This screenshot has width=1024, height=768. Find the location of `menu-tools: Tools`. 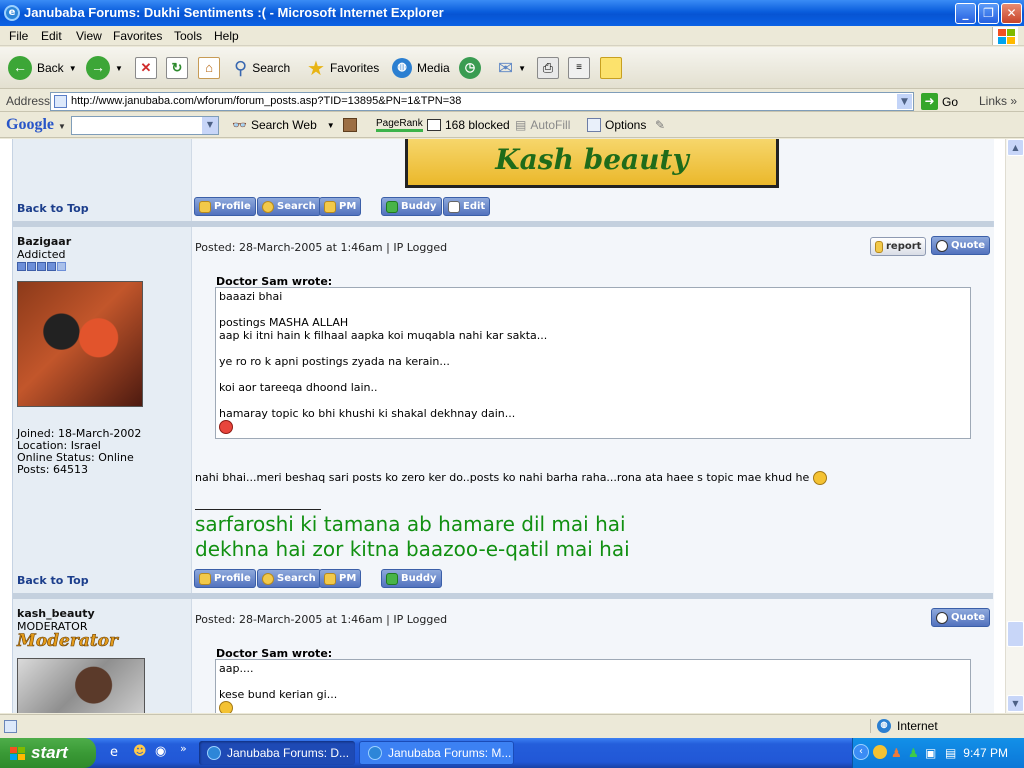

menu-tools: Tools is located at coordinates (188, 36).